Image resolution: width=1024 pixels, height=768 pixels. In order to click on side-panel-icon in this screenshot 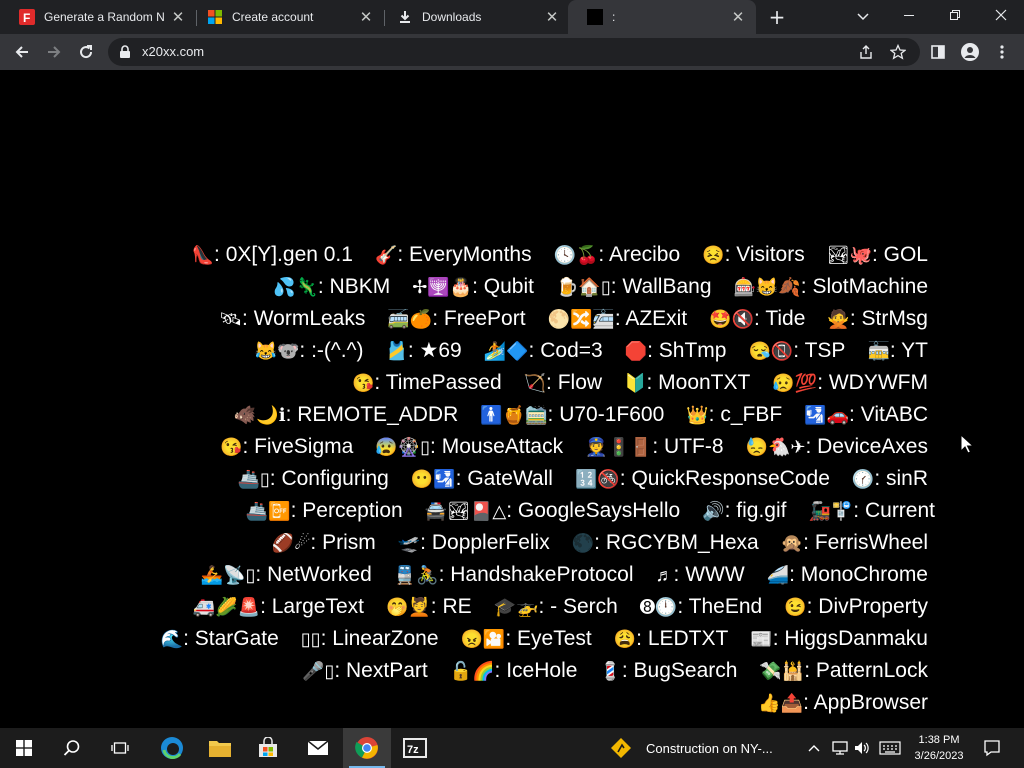, I will do `click(938, 52)`.